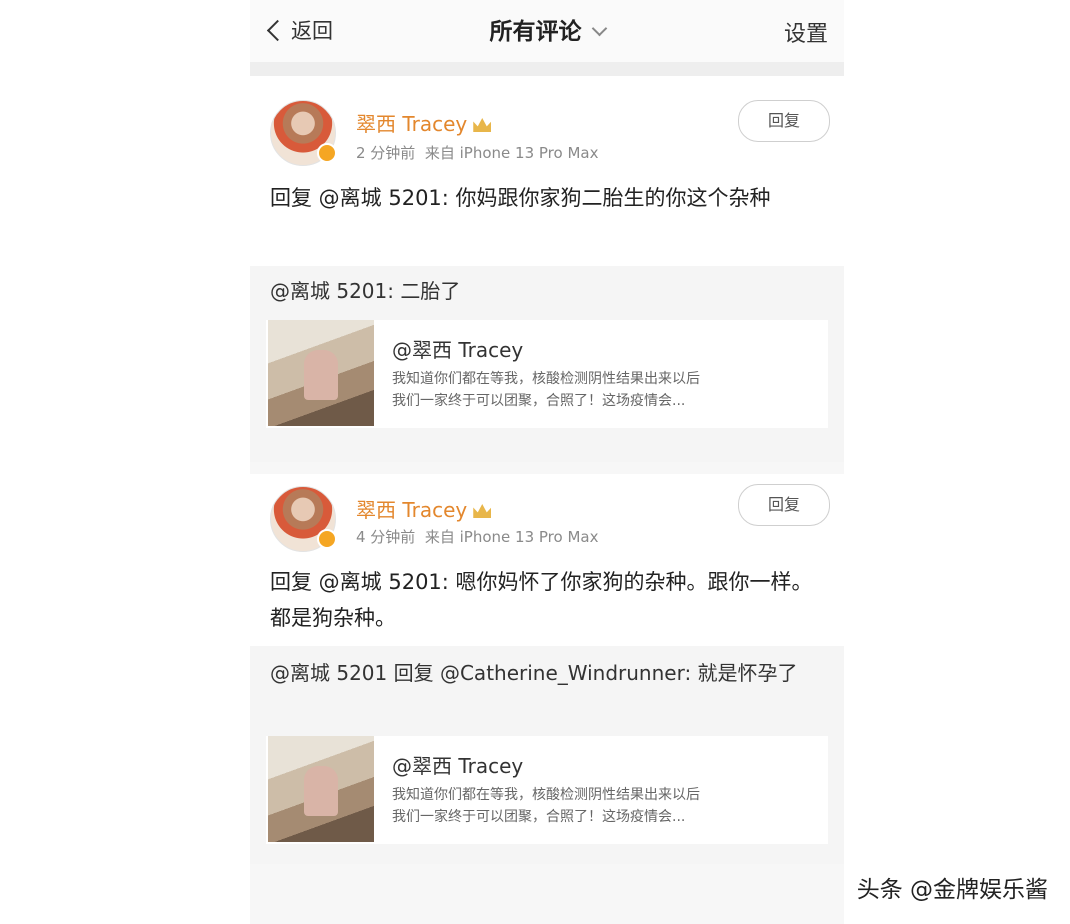 The width and height of the screenshot is (1070, 924). What do you see at coordinates (534, 673) in the screenshot?
I see `quoted-comment-text: @离城 5201 回复 @Catherine_Windrunner: 就是怀孕了` at bounding box center [534, 673].